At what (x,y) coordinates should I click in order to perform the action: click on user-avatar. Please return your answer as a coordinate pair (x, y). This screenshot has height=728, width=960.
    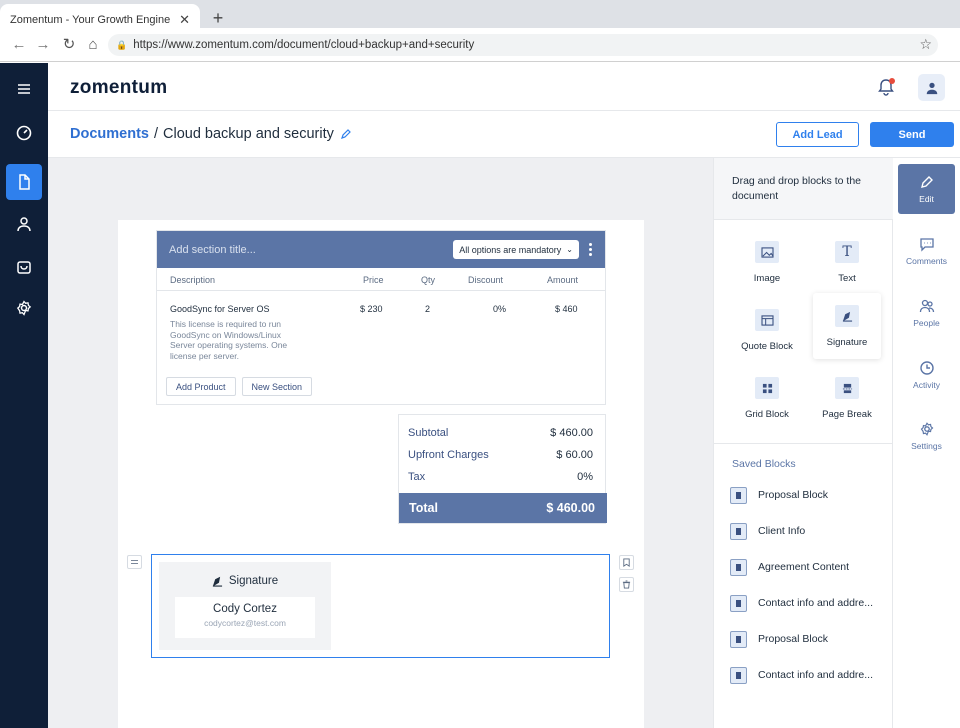
    Looking at the image, I should click on (931, 87).